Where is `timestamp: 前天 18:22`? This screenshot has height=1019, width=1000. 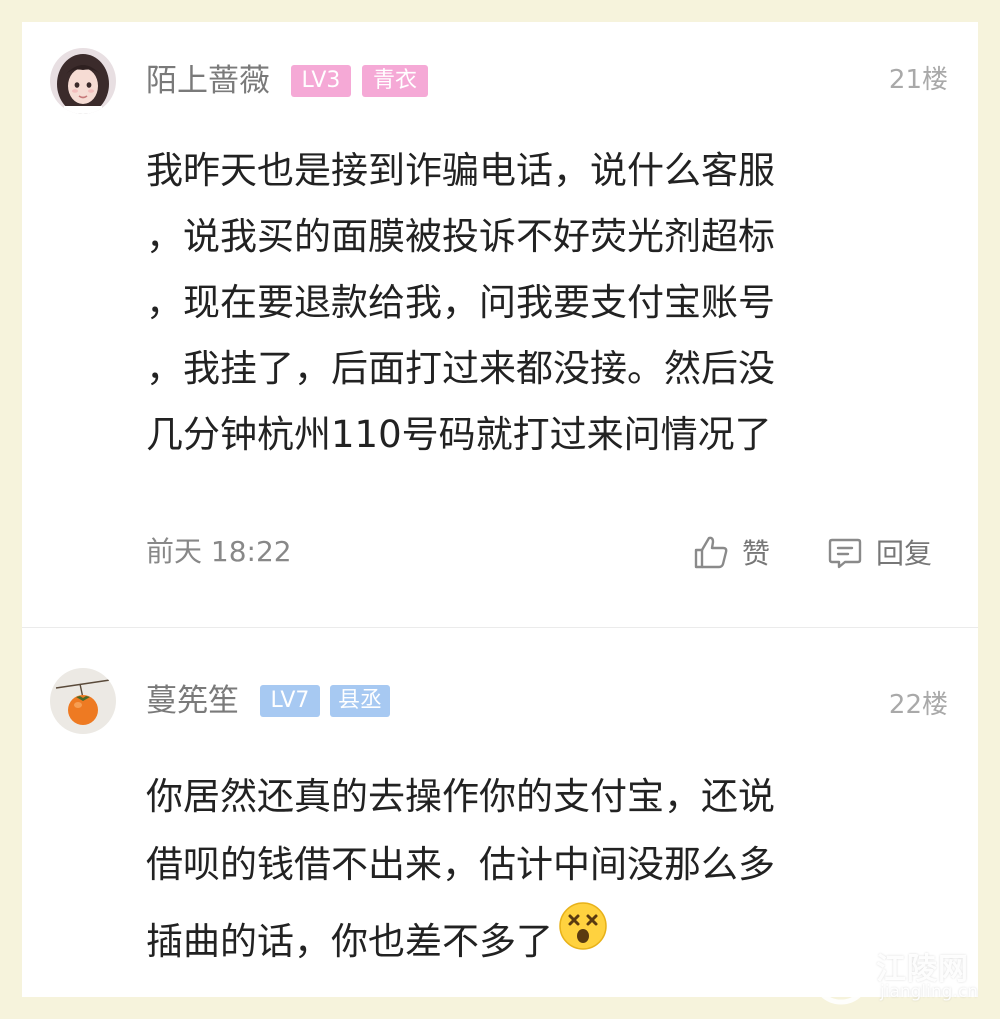 timestamp: 前天 18:22 is located at coordinates (219, 551).